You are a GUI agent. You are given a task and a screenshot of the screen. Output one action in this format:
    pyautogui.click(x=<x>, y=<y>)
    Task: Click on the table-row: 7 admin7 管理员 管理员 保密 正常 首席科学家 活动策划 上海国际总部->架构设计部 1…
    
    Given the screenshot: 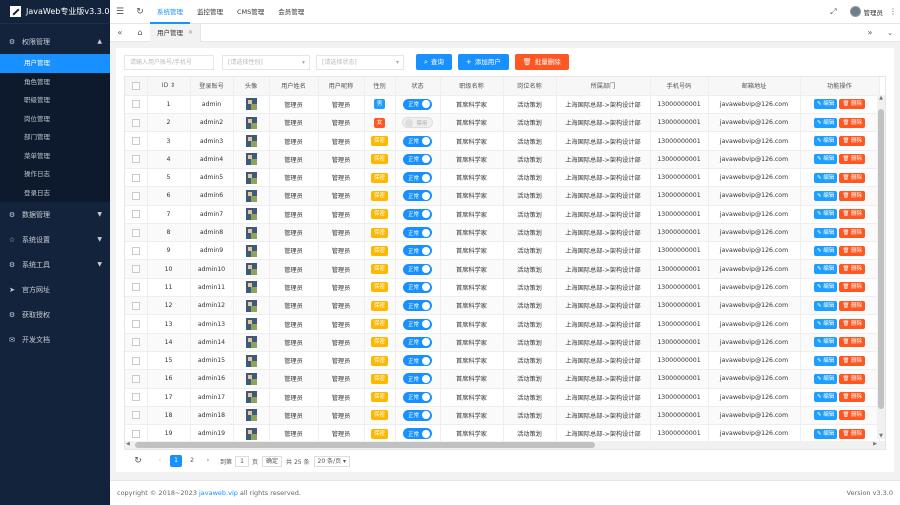 What is the action you would take?
    pyautogui.click(x=502, y=214)
    